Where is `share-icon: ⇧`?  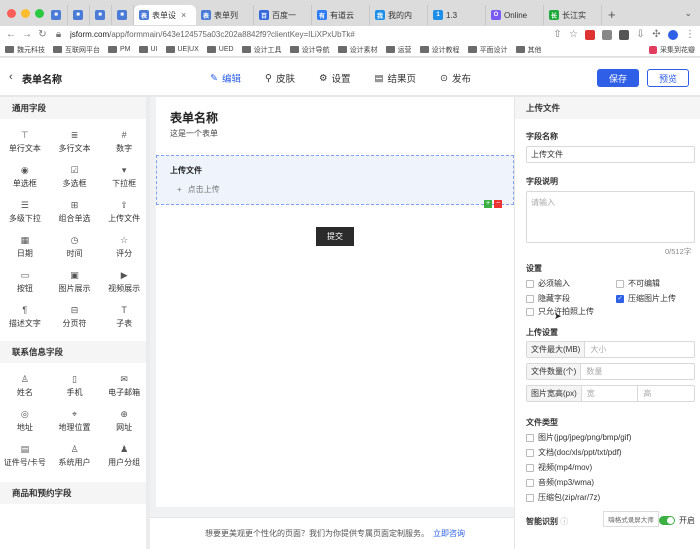 share-icon: ⇧ is located at coordinates (557, 34).